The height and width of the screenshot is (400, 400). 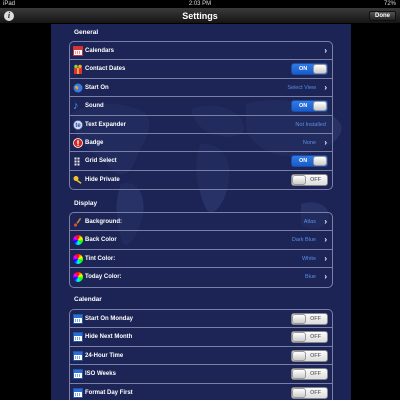 I want to click on text-expander-icon: te, so click(x=78, y=124).